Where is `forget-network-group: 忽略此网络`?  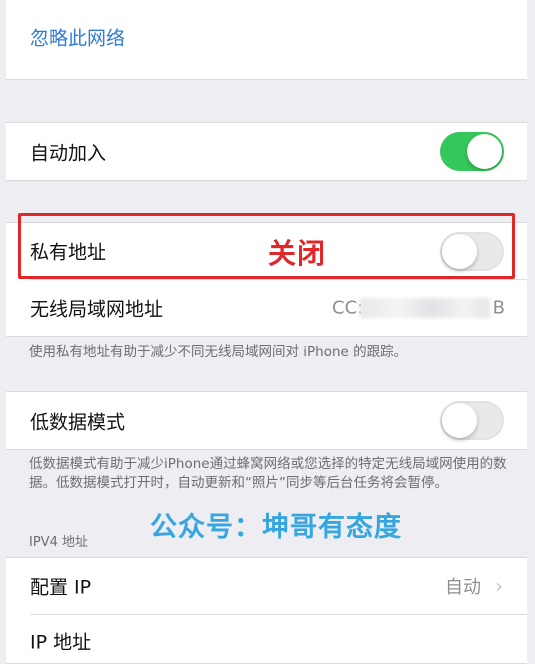
forget-network-group: 忽略此网络 is located at coordinates (266, 40).